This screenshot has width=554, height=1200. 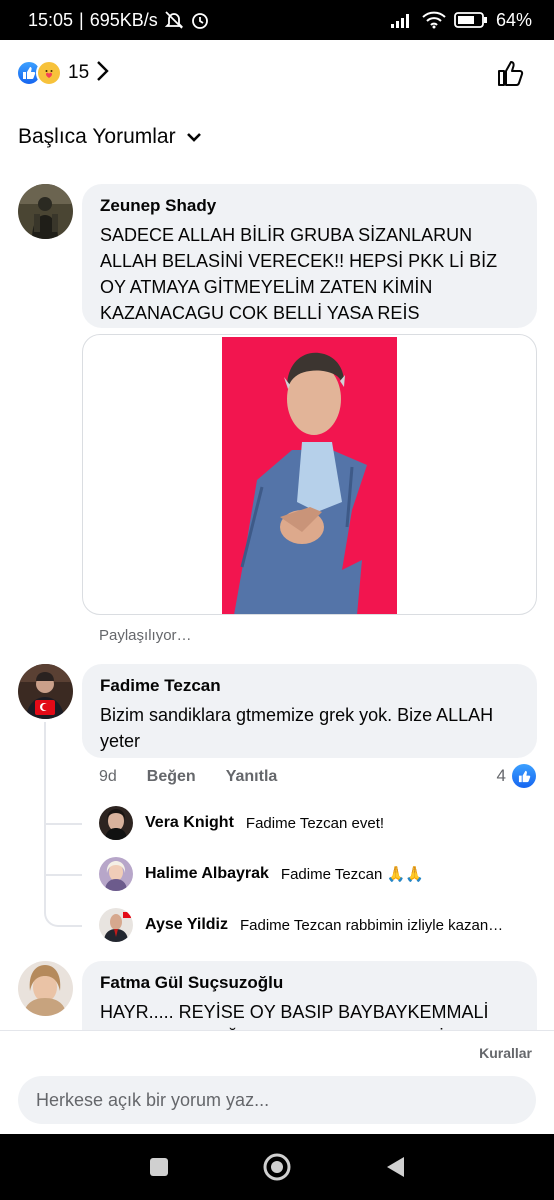 I want to click on reply-author: Ayse Yildiz, so click(x=186, y=925).